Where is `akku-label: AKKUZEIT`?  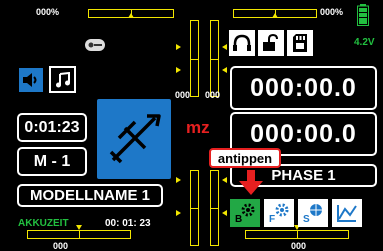
akku-label: AKKUZEIT is located at coordinates (43, 223).